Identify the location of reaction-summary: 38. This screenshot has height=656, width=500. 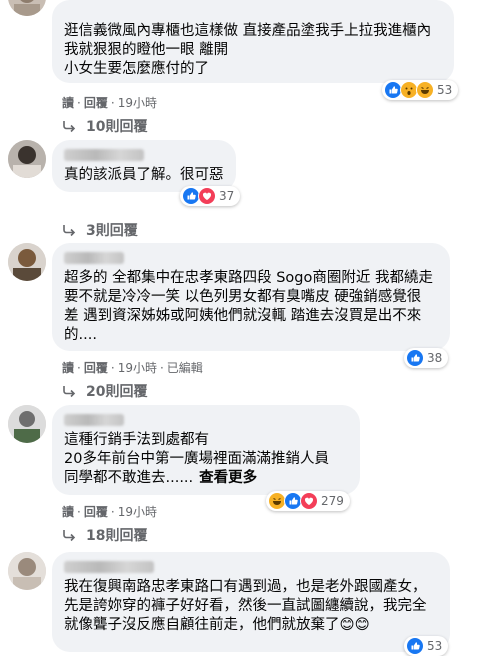
(426, 358).